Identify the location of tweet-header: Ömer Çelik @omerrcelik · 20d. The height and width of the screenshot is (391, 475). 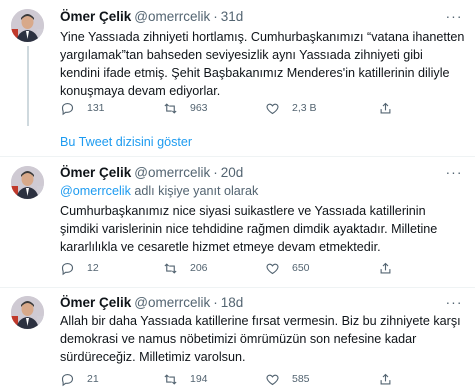
(151, 173).